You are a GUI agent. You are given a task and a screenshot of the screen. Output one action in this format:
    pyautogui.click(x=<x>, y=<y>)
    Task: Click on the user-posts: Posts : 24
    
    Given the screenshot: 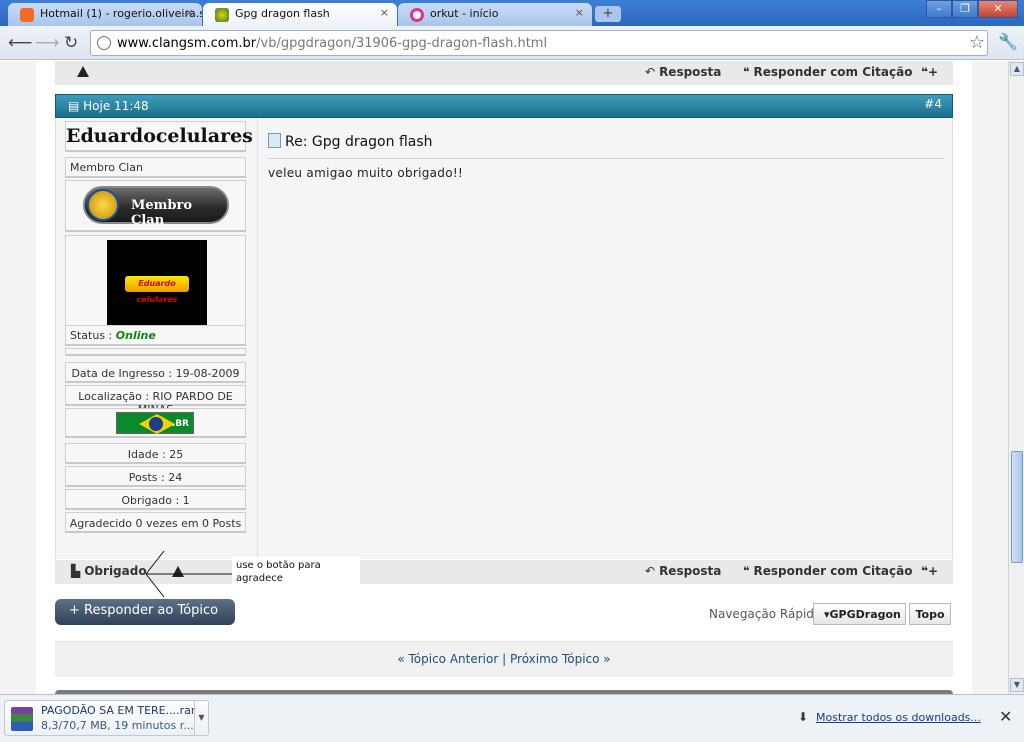 What is the action you would take?
    pyautogui.click(x=155, y=476)
    